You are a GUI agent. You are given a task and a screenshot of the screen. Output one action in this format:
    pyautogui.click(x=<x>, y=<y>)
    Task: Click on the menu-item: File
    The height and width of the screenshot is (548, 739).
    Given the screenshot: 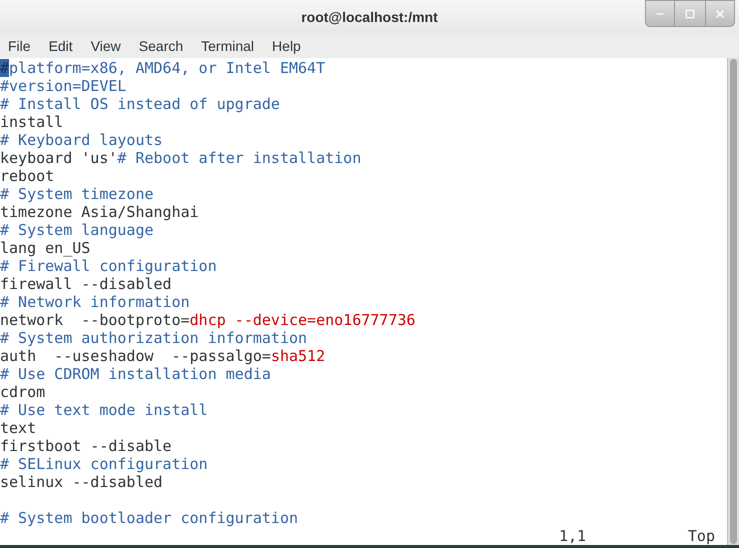 What is the action you would take?
    pyautogui.click(x=19, y=46)
    